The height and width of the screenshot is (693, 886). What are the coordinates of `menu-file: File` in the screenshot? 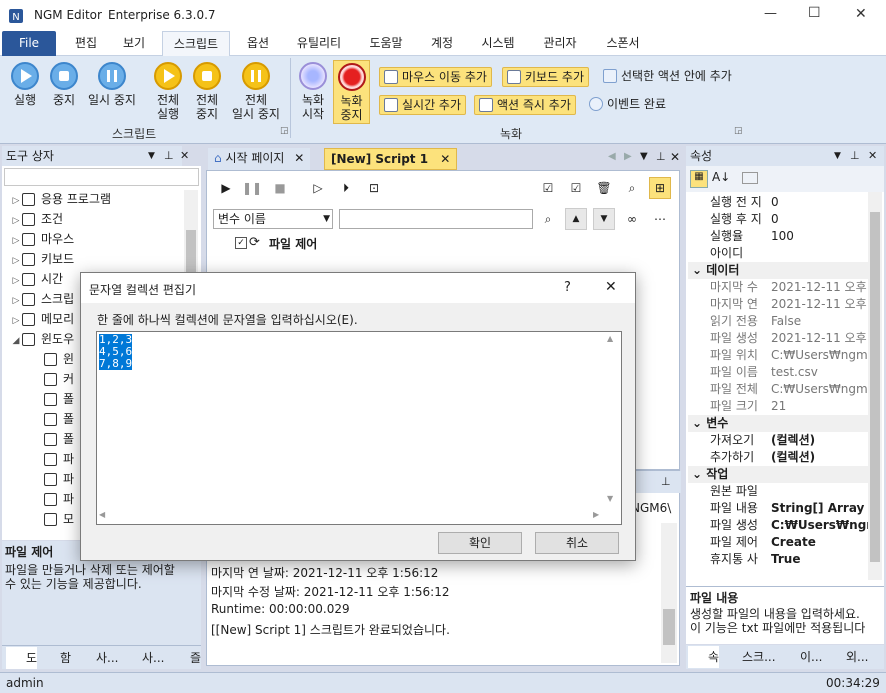 It's located at (29, 43).